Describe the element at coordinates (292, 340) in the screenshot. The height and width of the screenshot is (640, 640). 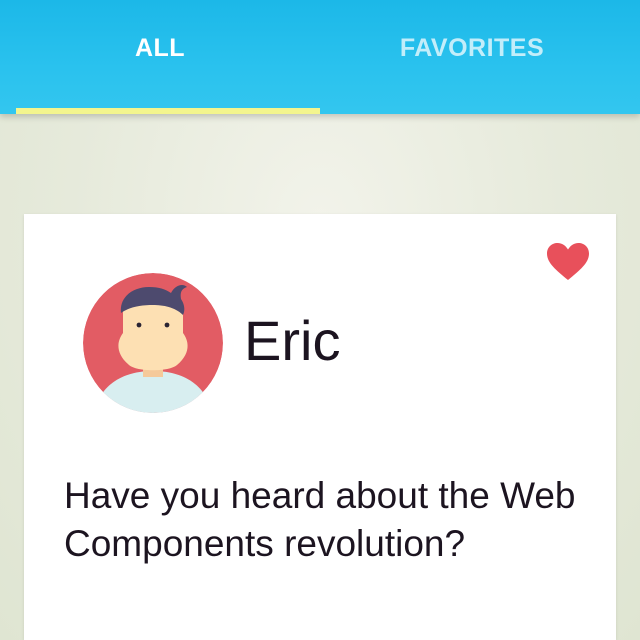
I see `author-name: Eric` at that location.